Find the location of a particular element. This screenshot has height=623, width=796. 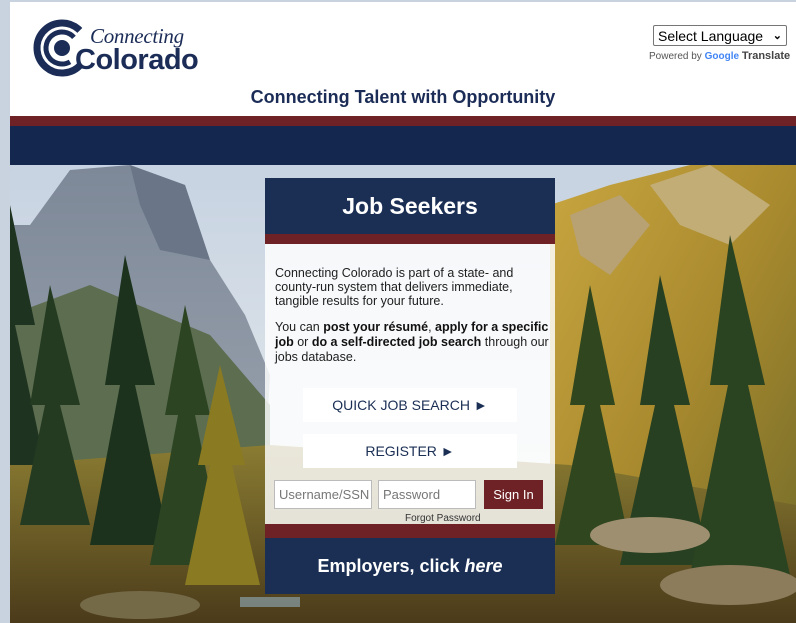

panel-maroon-stripe-bottom is located at coordinates (410, 531).